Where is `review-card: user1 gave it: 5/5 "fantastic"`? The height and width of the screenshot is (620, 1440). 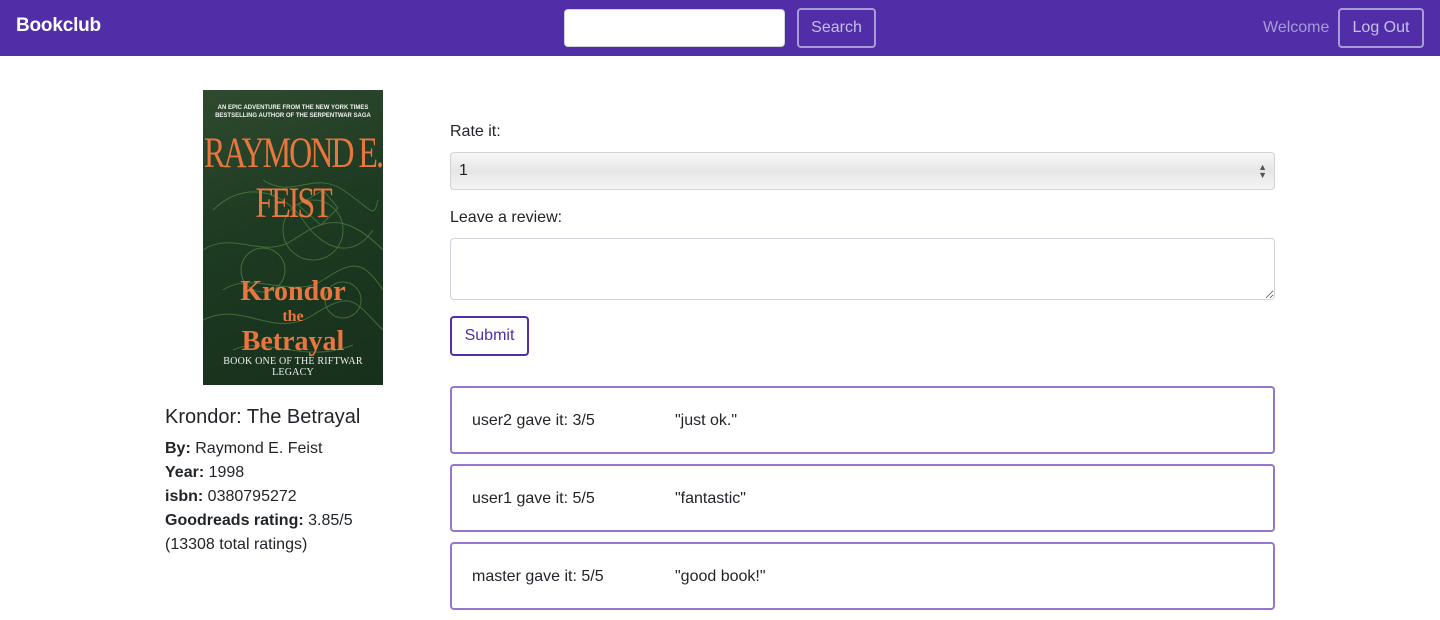
review-card: user1 gave it: 5/5 "fantastic" is located at coordinates (862, 498).